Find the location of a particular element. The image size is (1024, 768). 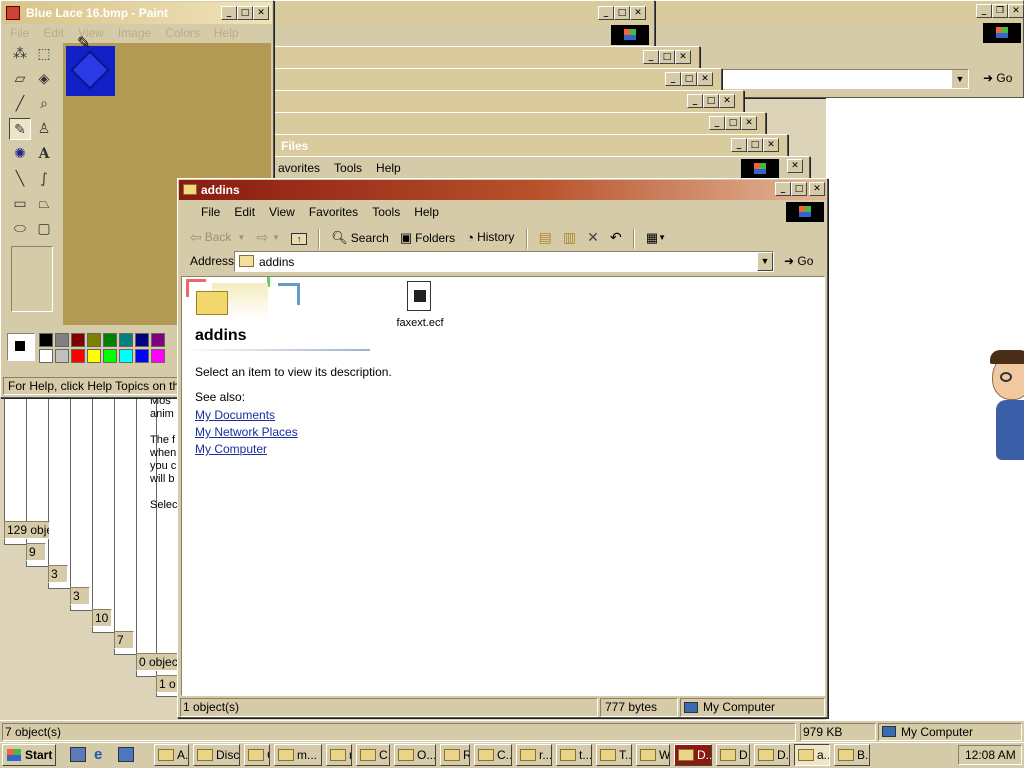

current-colors is located at coordinates (21, 347).